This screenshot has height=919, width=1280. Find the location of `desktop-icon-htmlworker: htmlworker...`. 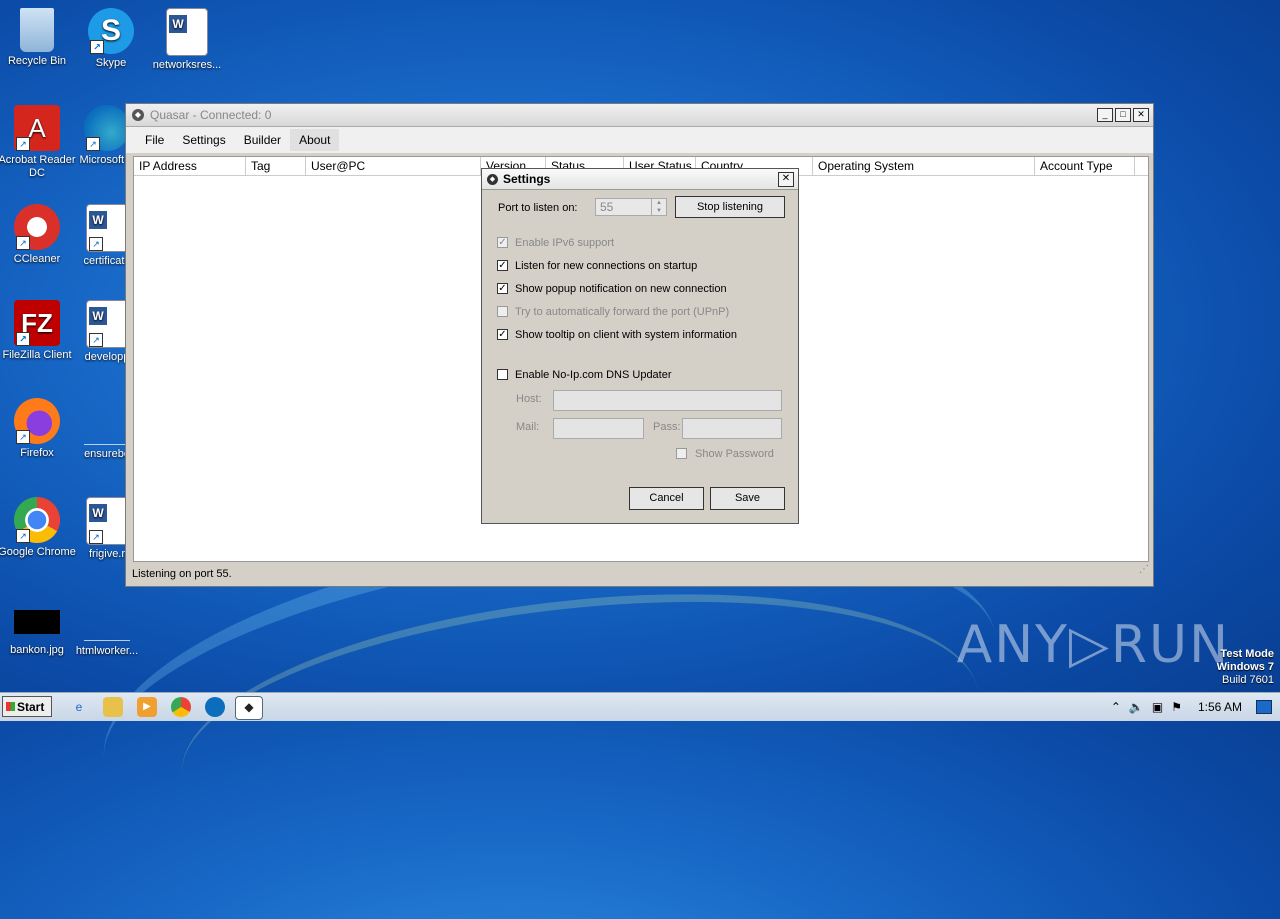

desktop-icon-htmlworker: htmlworker... is located at coordinates (107, 634).